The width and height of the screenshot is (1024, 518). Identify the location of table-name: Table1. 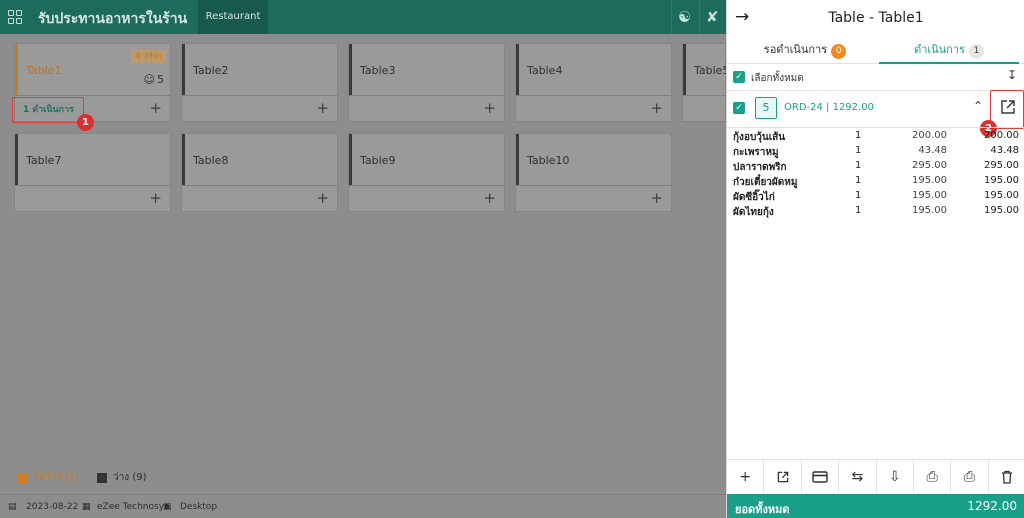
(44, 70).